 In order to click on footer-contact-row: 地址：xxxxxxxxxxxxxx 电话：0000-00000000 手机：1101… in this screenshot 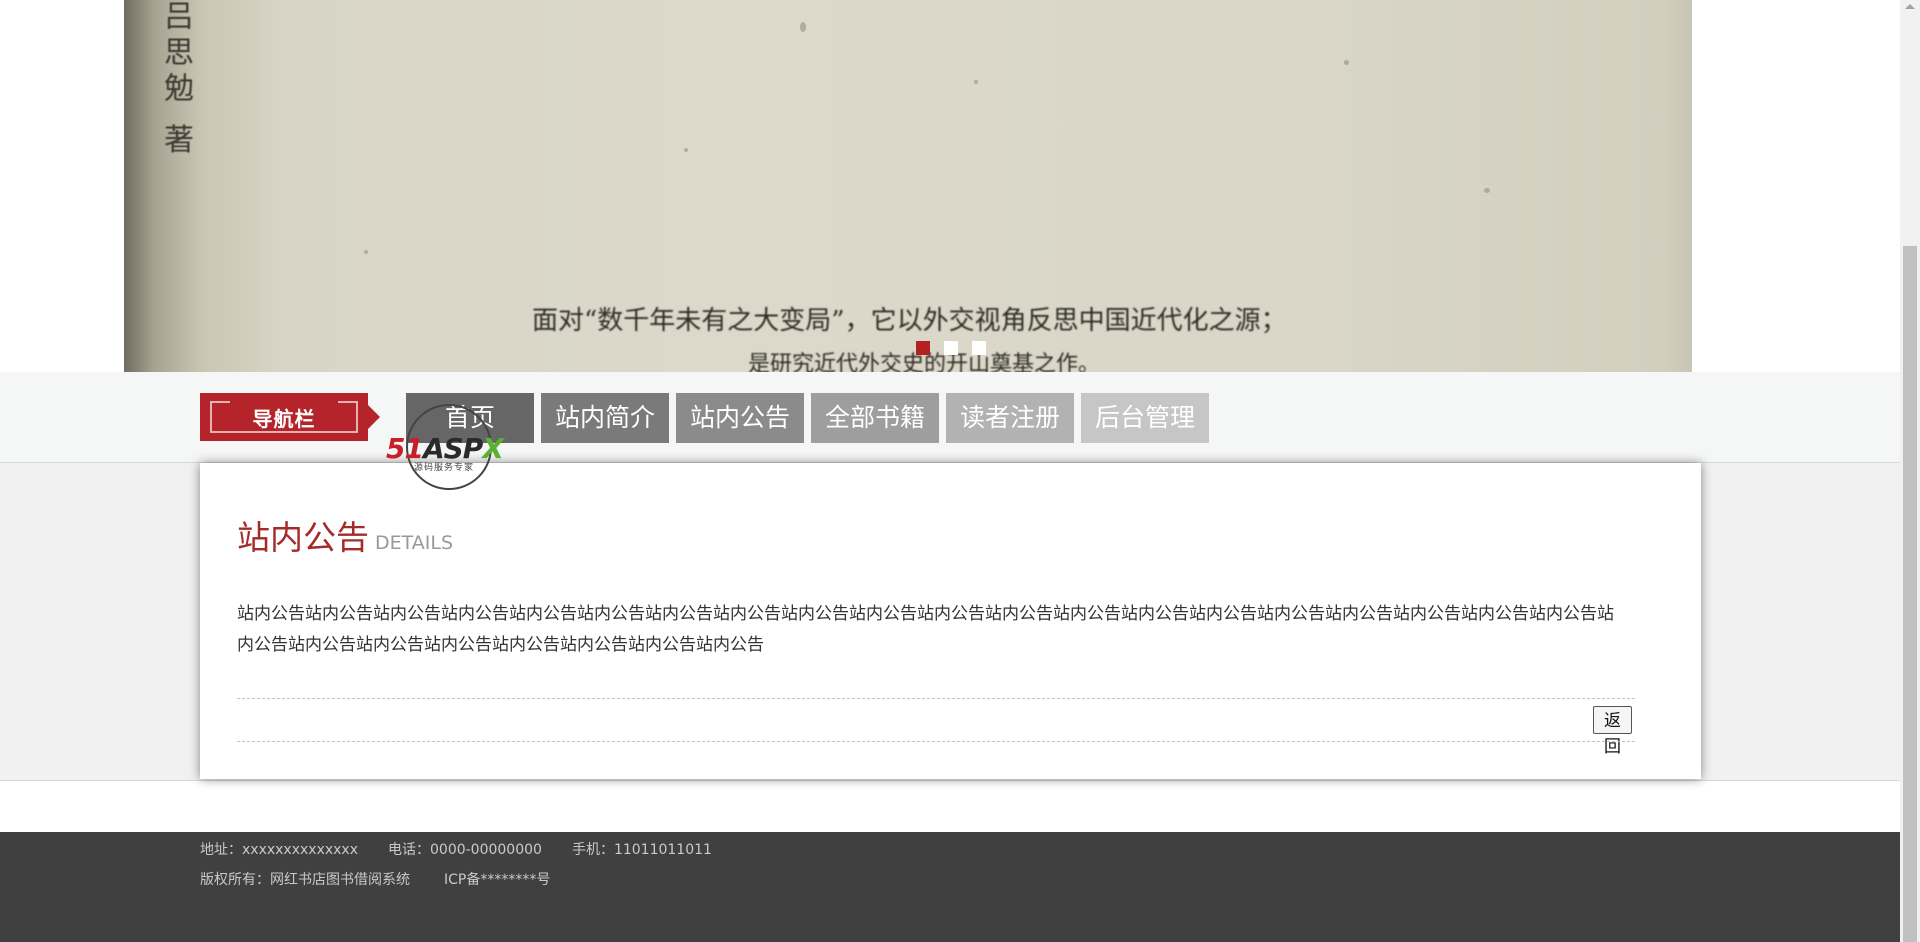, I will do `click(456, 849)`.